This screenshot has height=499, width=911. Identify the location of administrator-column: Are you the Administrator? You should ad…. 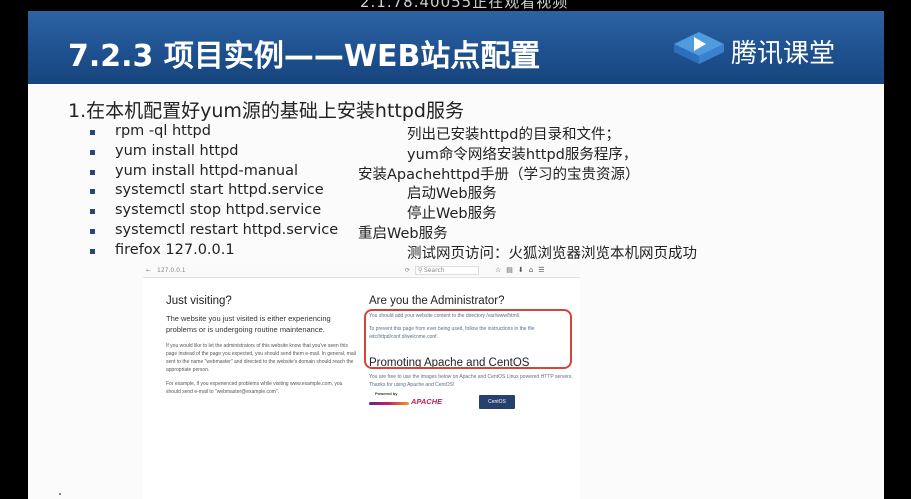
(469, 353).